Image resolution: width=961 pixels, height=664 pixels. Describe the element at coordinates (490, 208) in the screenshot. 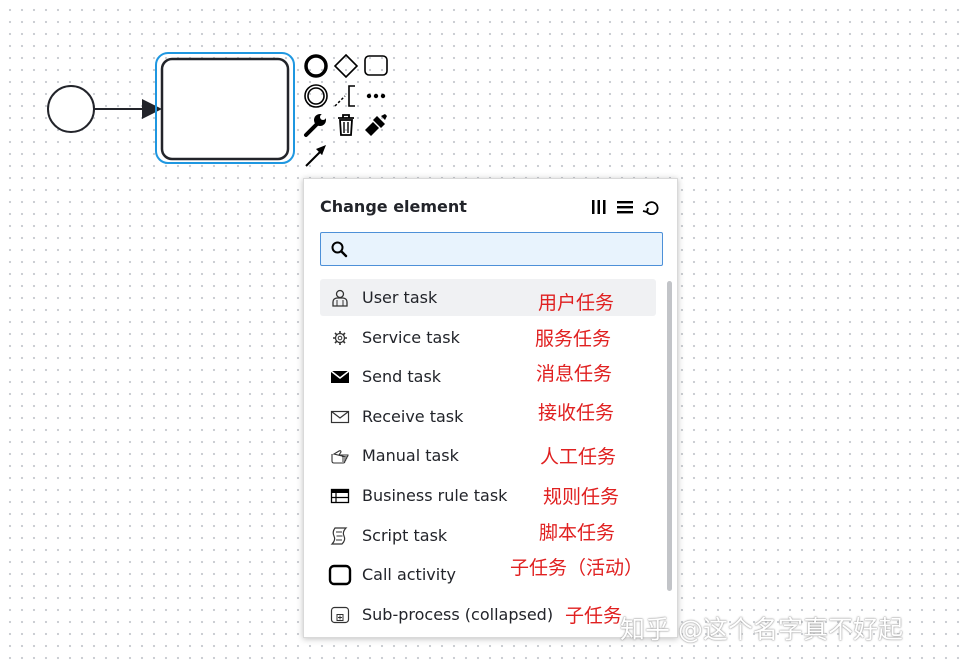

I see `popup-header: Change element` at that location.